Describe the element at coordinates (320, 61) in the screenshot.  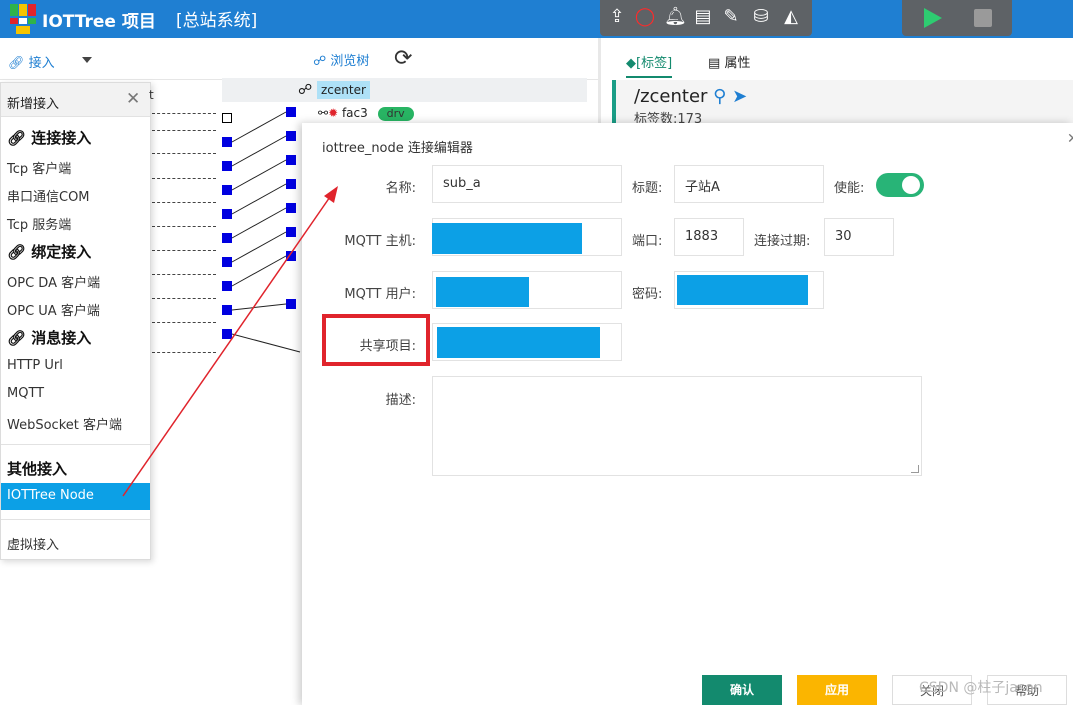
I see `sitemap-icon: ☍` at that location.